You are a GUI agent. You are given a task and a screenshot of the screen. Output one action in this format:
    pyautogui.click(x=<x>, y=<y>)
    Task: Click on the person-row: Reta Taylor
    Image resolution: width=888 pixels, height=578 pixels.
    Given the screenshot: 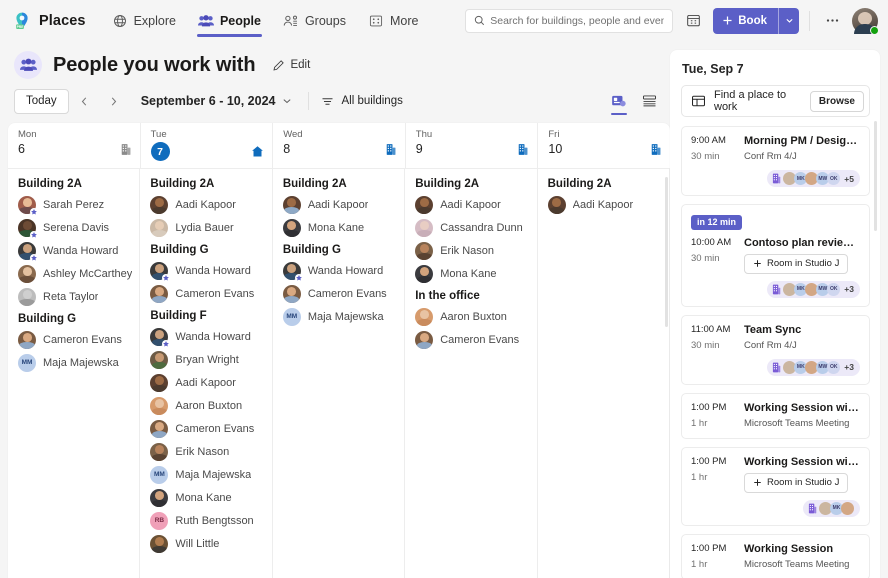 What is the action you would take?
    pyautogui.click(x=75, y=296)
    